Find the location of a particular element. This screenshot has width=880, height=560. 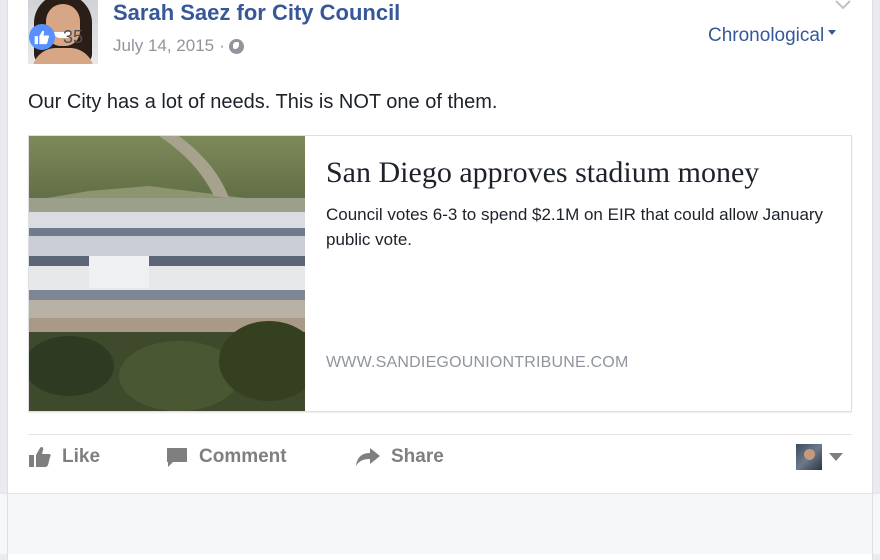

like-button: Like is located at coordinates (64, 457).